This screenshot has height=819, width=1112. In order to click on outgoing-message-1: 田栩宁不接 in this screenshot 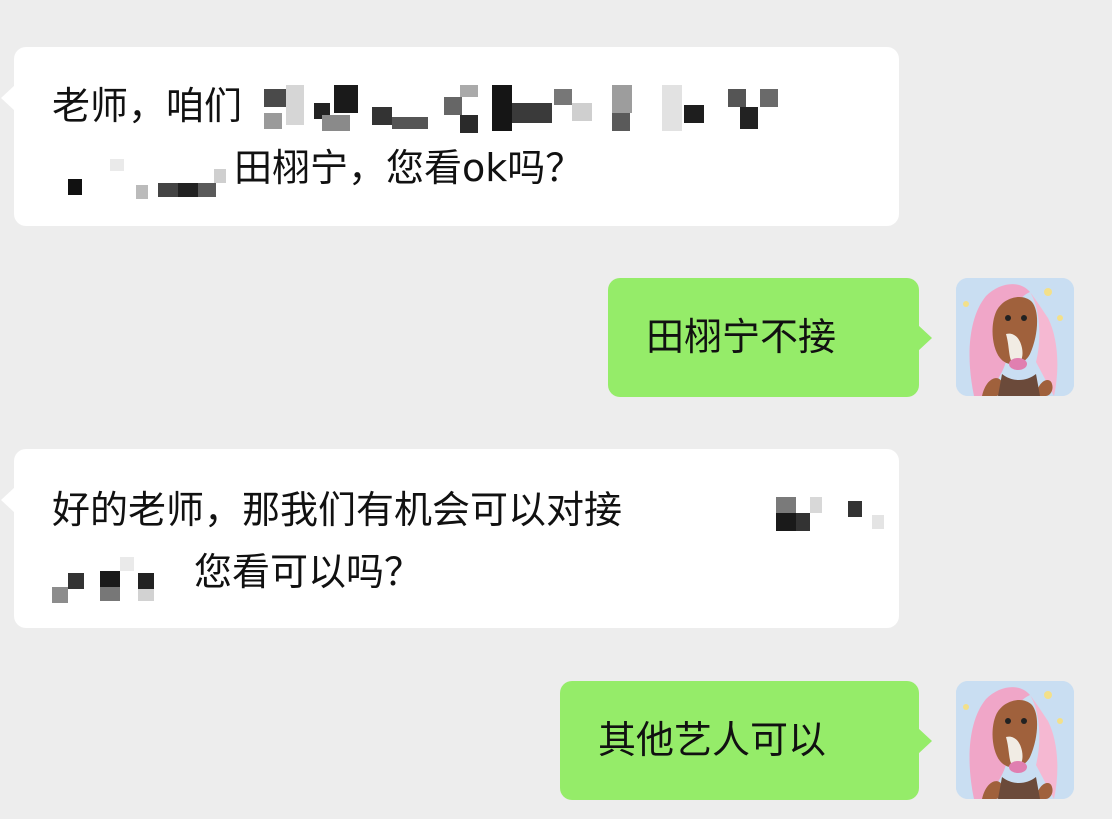, I will do `click(770, 337)`.